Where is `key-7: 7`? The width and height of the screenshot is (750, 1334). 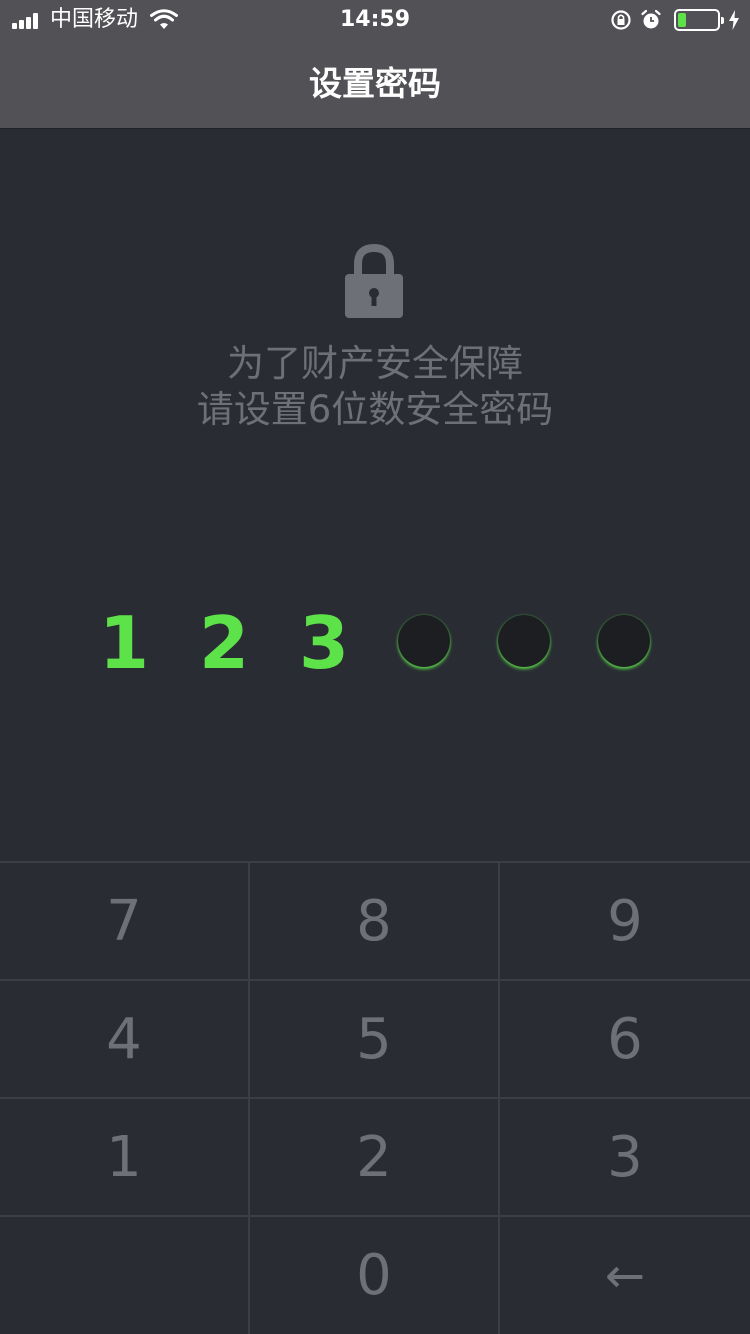 key-7: 7 is located at coordinates (125, 920).